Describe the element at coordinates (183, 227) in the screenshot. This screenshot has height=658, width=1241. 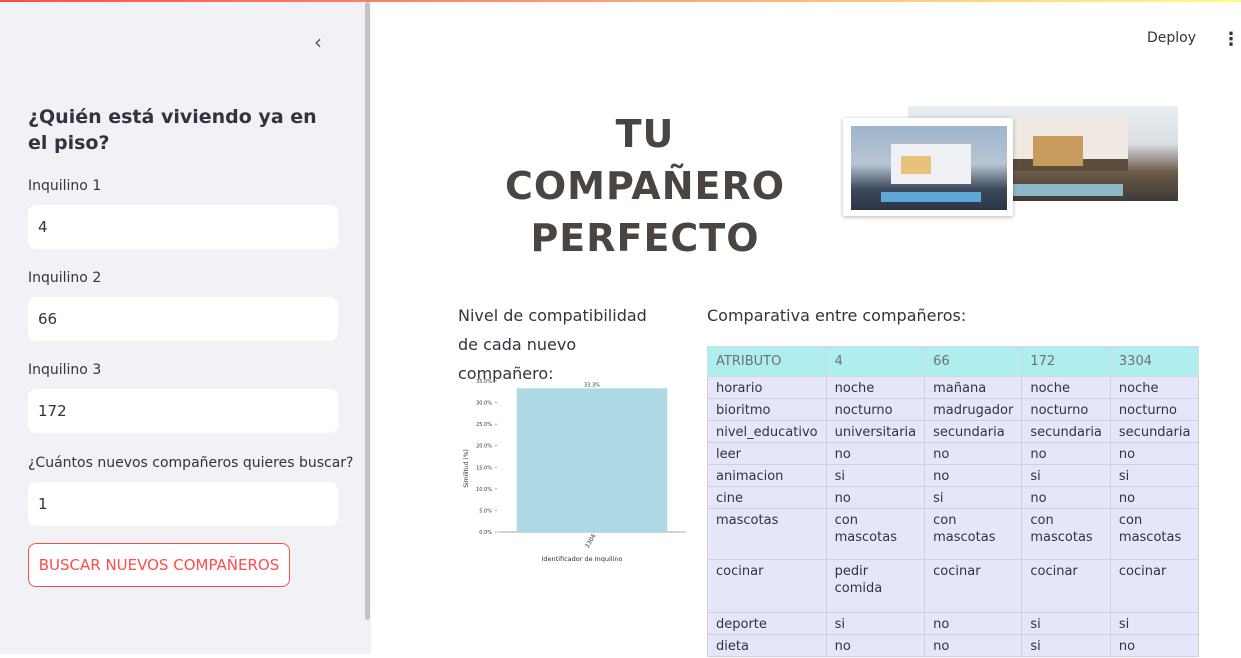
I see `inquilino-1-input: 4` at that location.